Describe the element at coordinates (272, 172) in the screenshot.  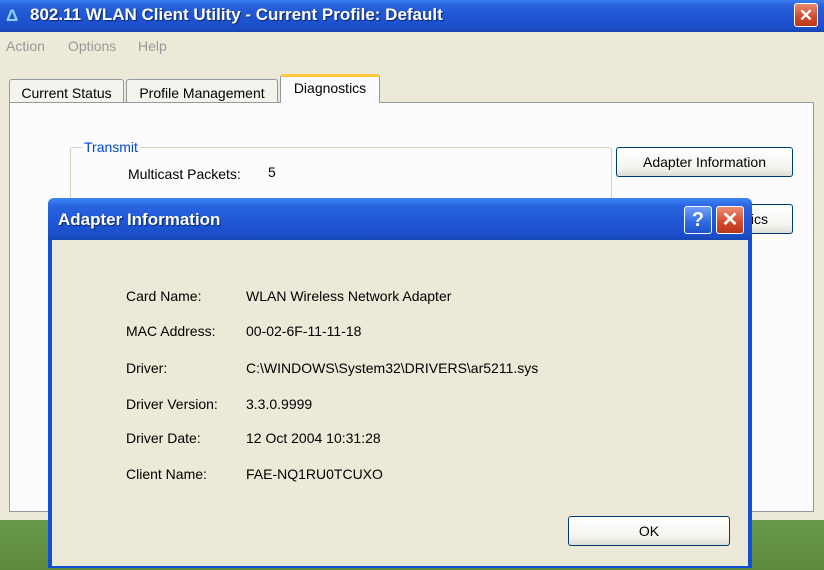
I see `multicast-packets-value: 5` at that location.